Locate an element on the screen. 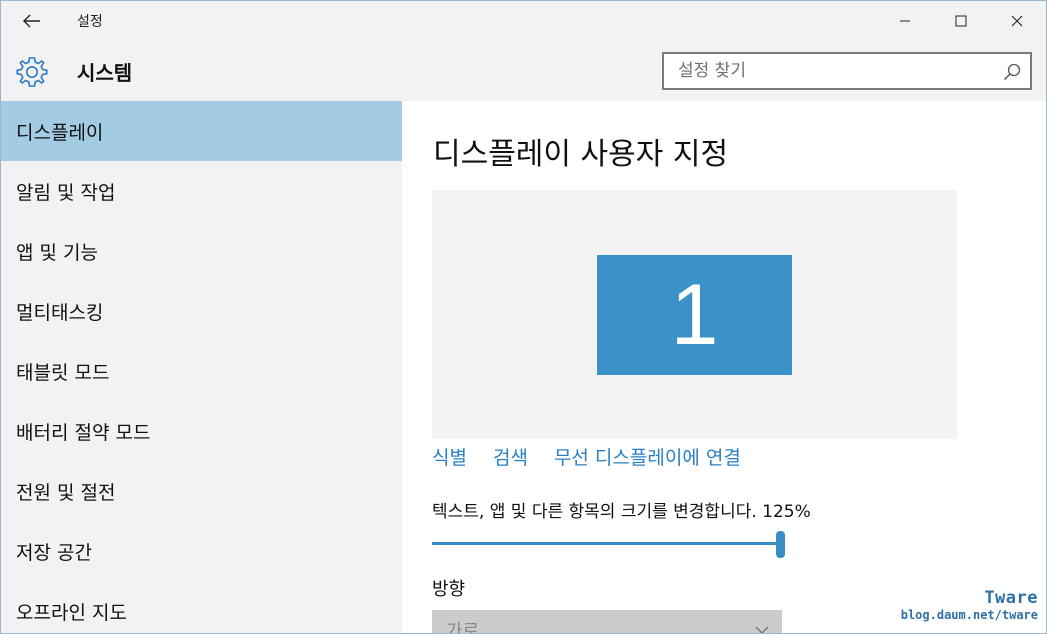 This screenshot has width=1047, height=634. sidebar-item-label: 앱 및 기능 is located at coordinates (57, 252).